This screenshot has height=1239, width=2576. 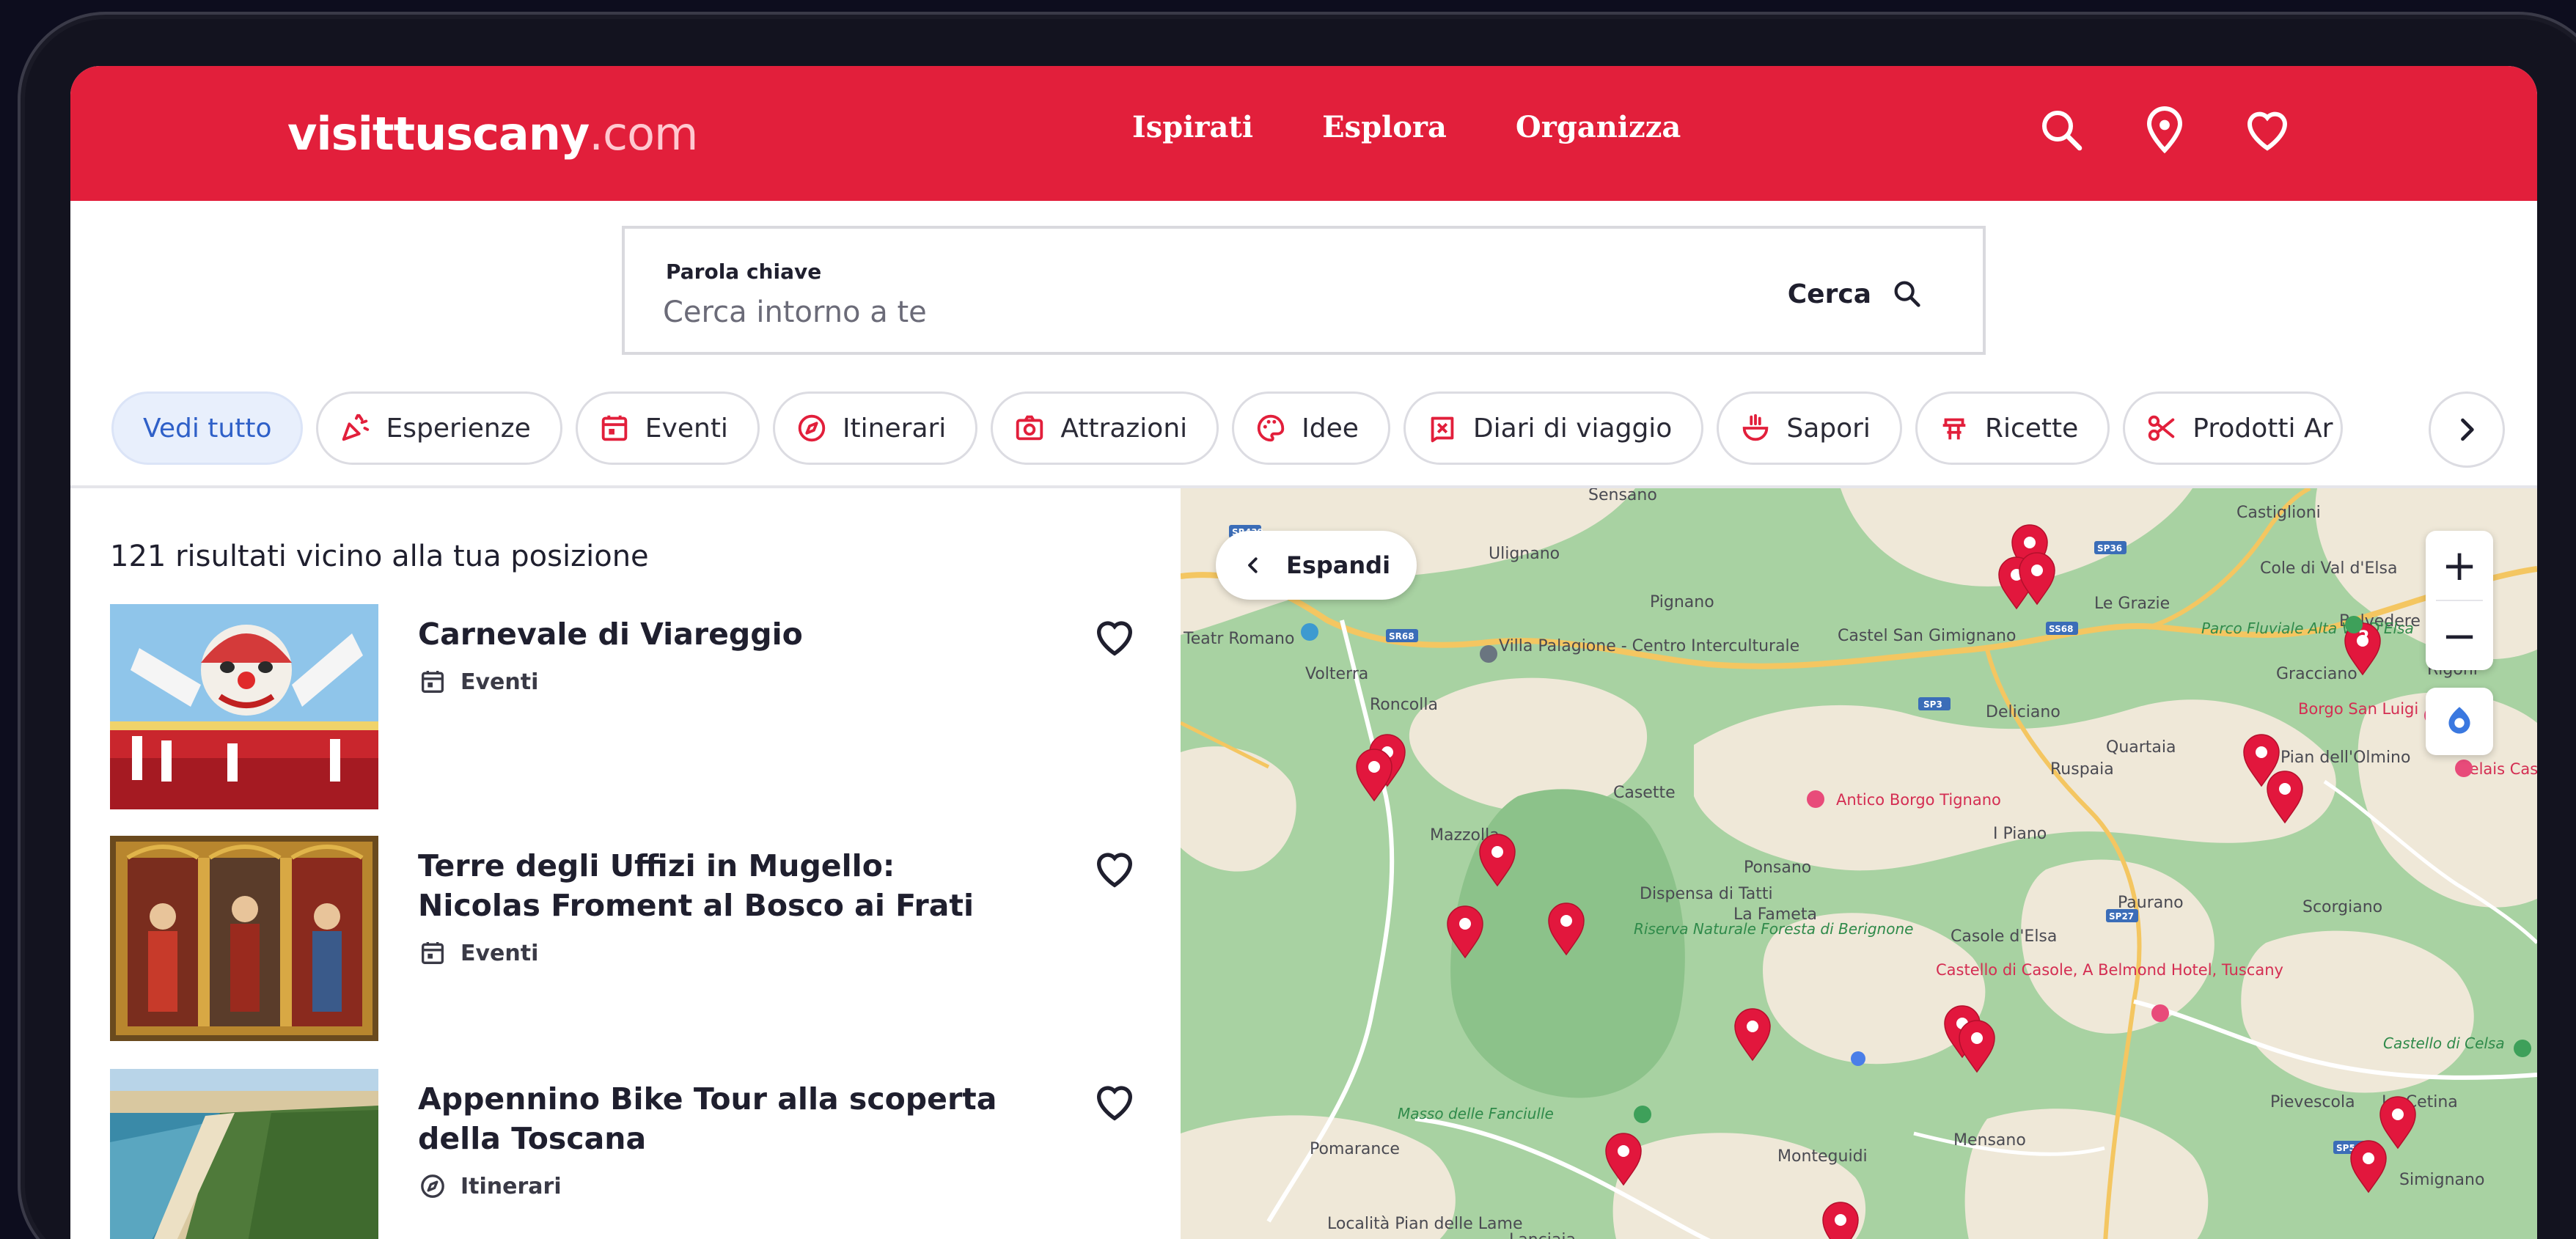 I want to click on map-label: Casole d'Elsa, so click(x=2004, y=937).